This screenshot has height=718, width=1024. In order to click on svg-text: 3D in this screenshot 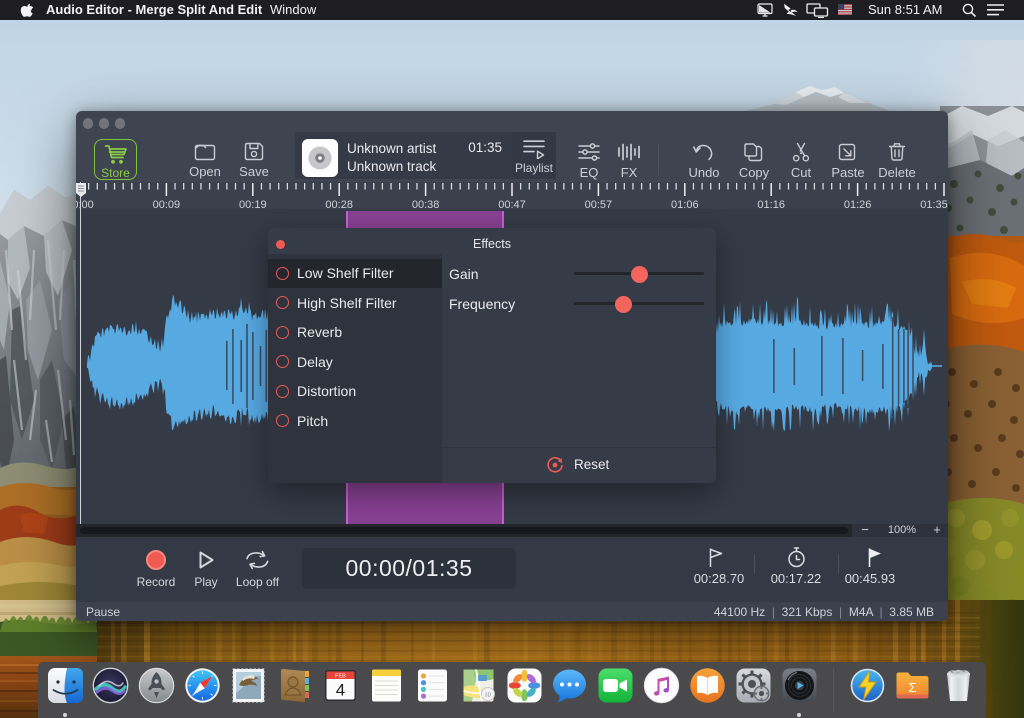, I will do `click(487, 696)`.